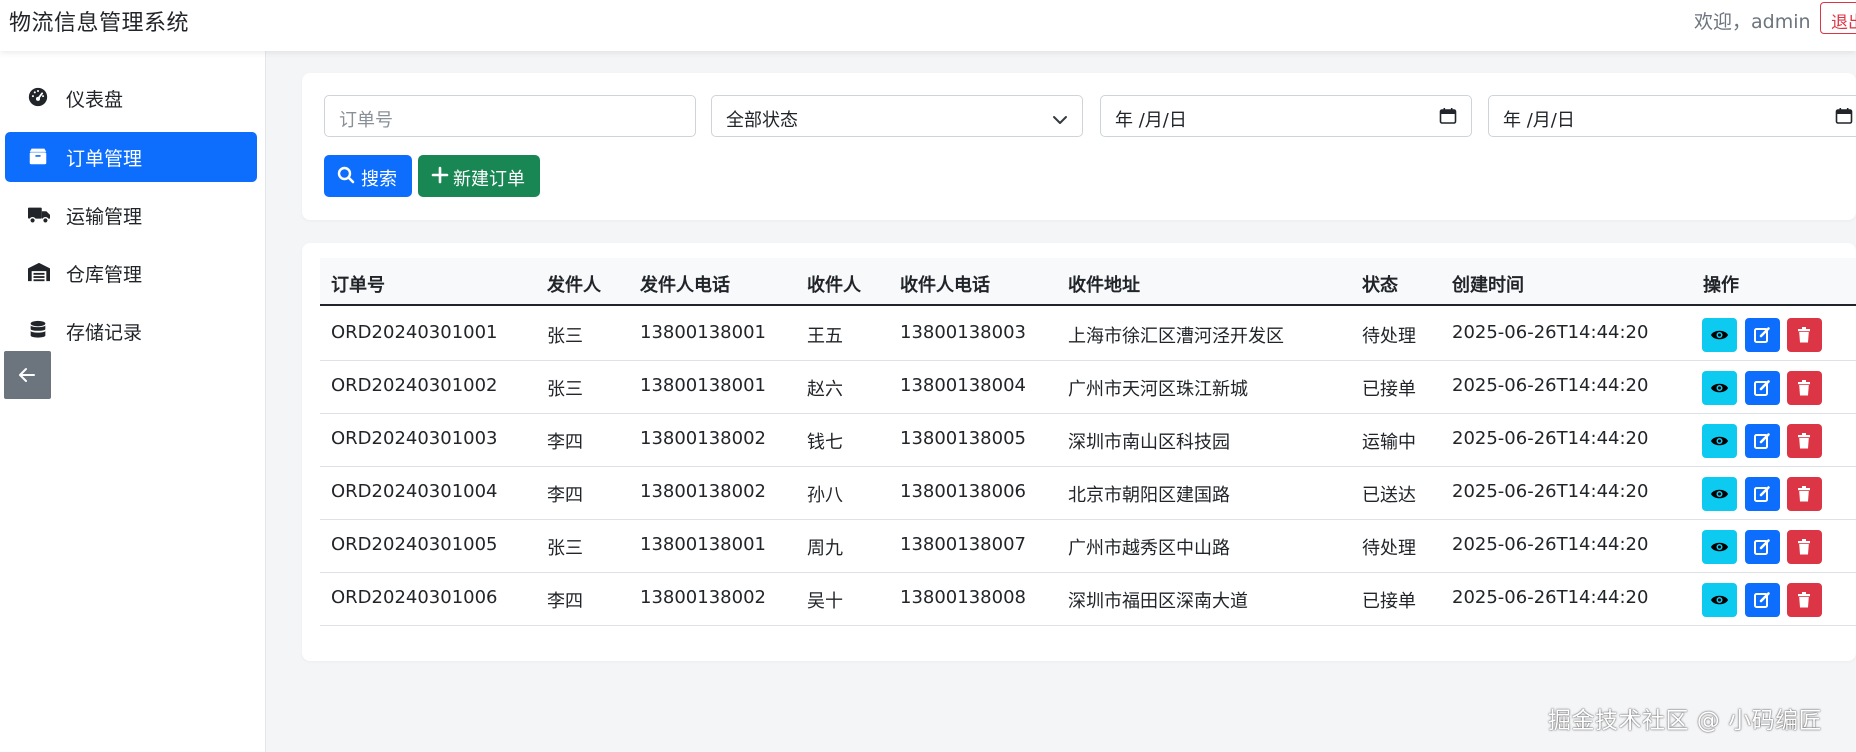  Describe the element at coordinates (39, 273) in the screenshot. I see `warehouse-icon` at that location.